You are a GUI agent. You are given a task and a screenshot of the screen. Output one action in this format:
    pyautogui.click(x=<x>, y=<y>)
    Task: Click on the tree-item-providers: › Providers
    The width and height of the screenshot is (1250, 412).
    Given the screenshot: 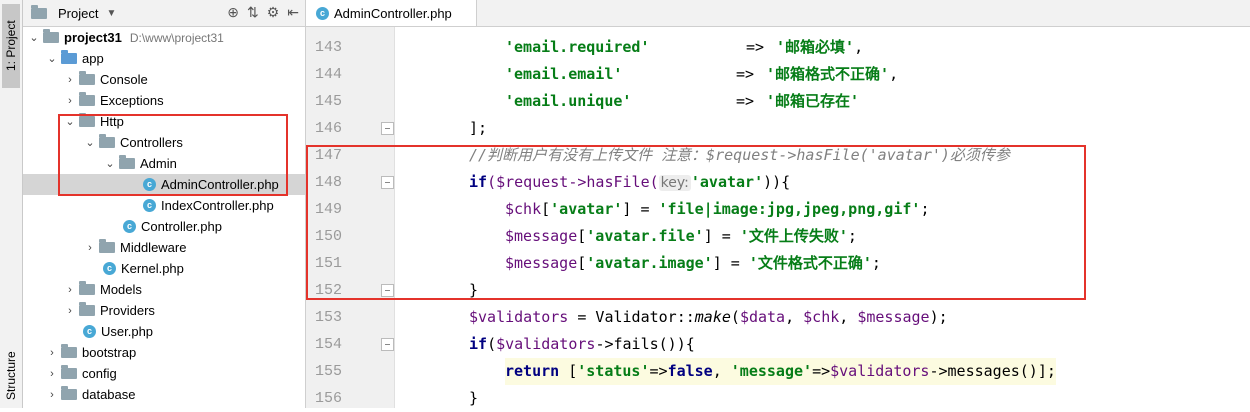 What is the action you would take?
    pyautogui.click(x=164, y=310)
    